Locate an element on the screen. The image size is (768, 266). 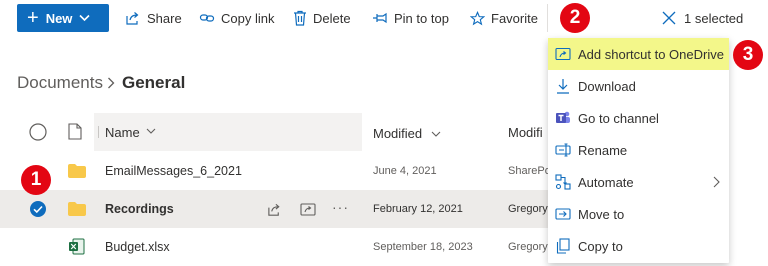
row-name: Recordings is located at coordinates (139, 209).